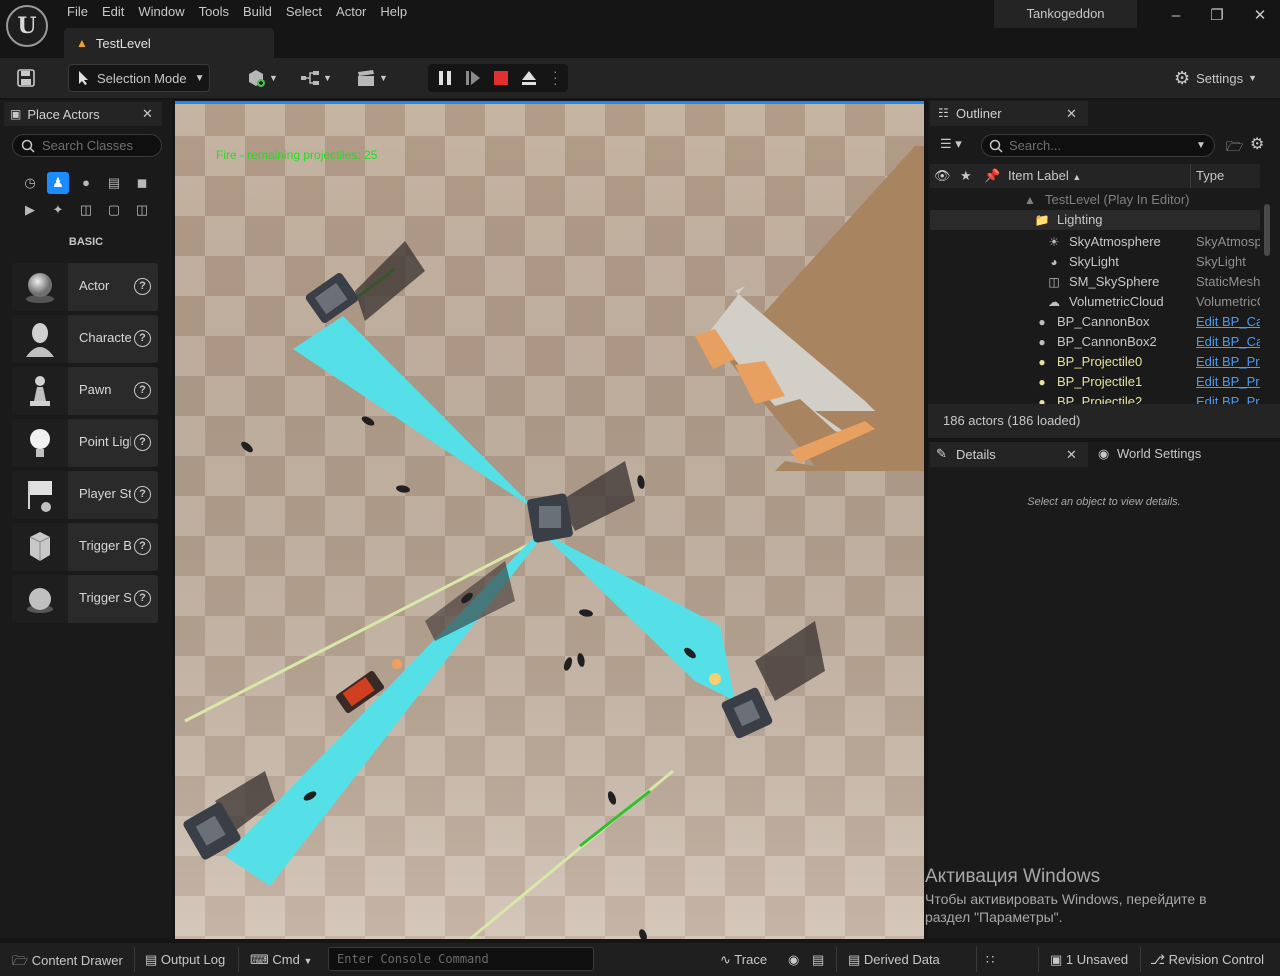 The height and width of the screenshot is (976, 1280). What do you see at coordinates (445, 78) in the screenshot?
I see `pause-icon` at bounding box center [445, 78].